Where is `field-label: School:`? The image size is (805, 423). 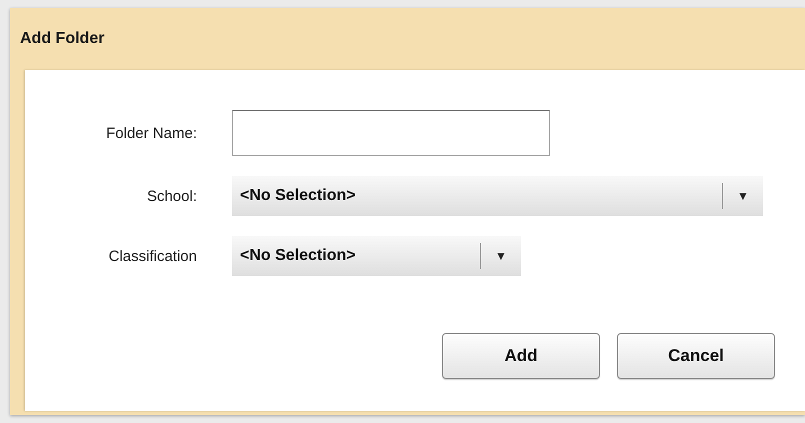 field-label: School: is located at coordinates (171, 196).